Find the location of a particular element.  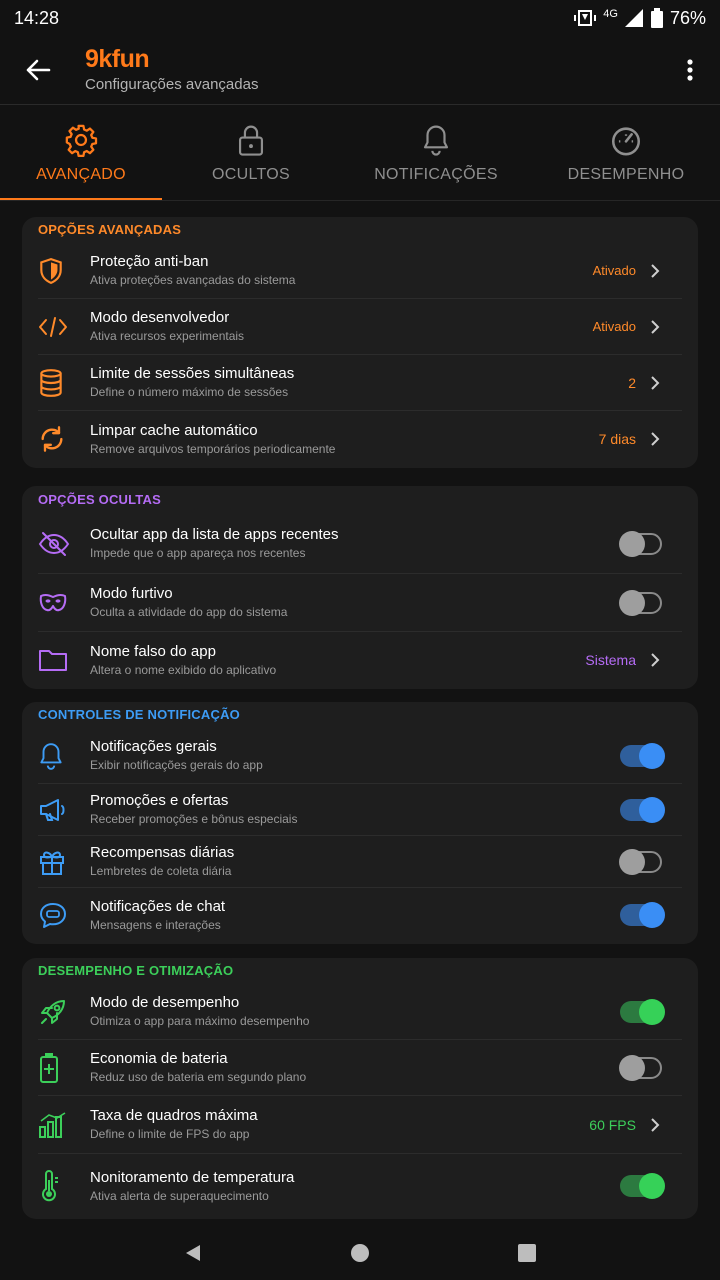

thermometer-icon is located at coordinates (50, 1186).